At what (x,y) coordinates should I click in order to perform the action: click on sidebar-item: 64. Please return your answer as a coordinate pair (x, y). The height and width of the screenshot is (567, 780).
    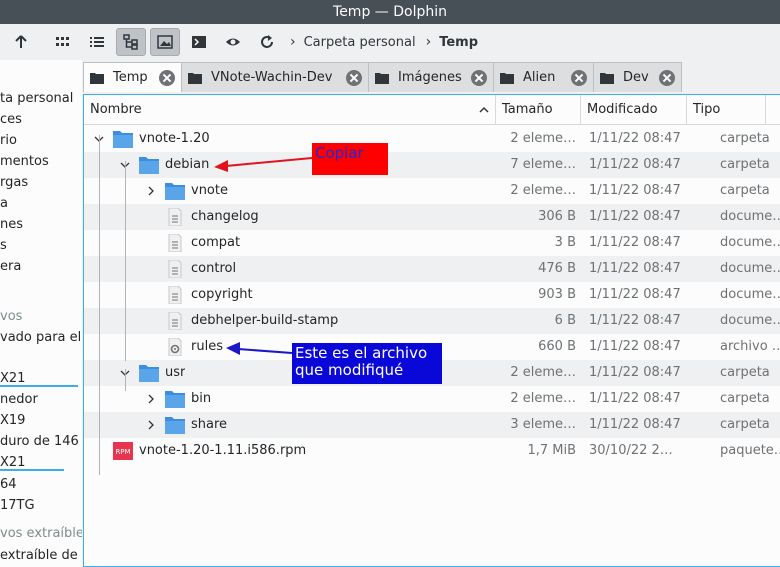
    Looking at the image, I should click on (8, 484).